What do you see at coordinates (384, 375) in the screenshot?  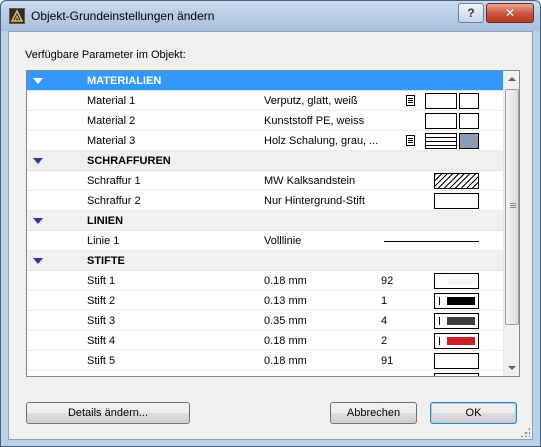 I see `pen-number: 0` at bounding box center [384, 375].